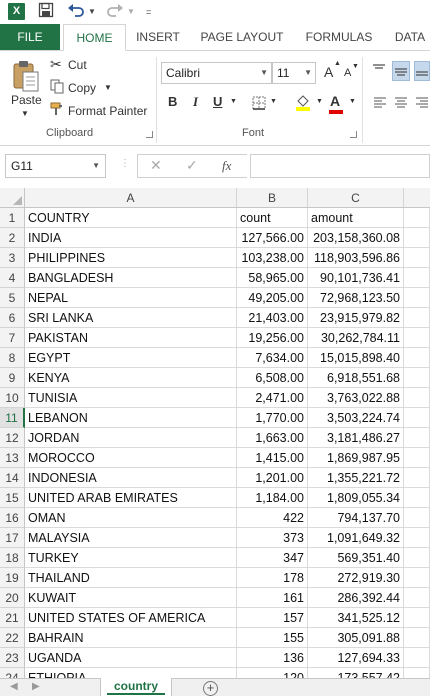 This screenshot has width=430, height=696. I want to click on select-all-button, so click(12, 198).